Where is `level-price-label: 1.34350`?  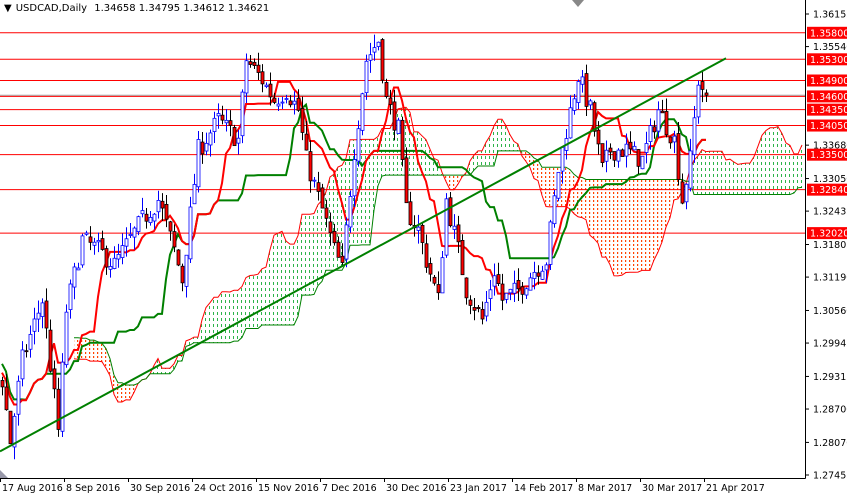
level-price-label: 1.34350 is located at coordinates (828, 110).